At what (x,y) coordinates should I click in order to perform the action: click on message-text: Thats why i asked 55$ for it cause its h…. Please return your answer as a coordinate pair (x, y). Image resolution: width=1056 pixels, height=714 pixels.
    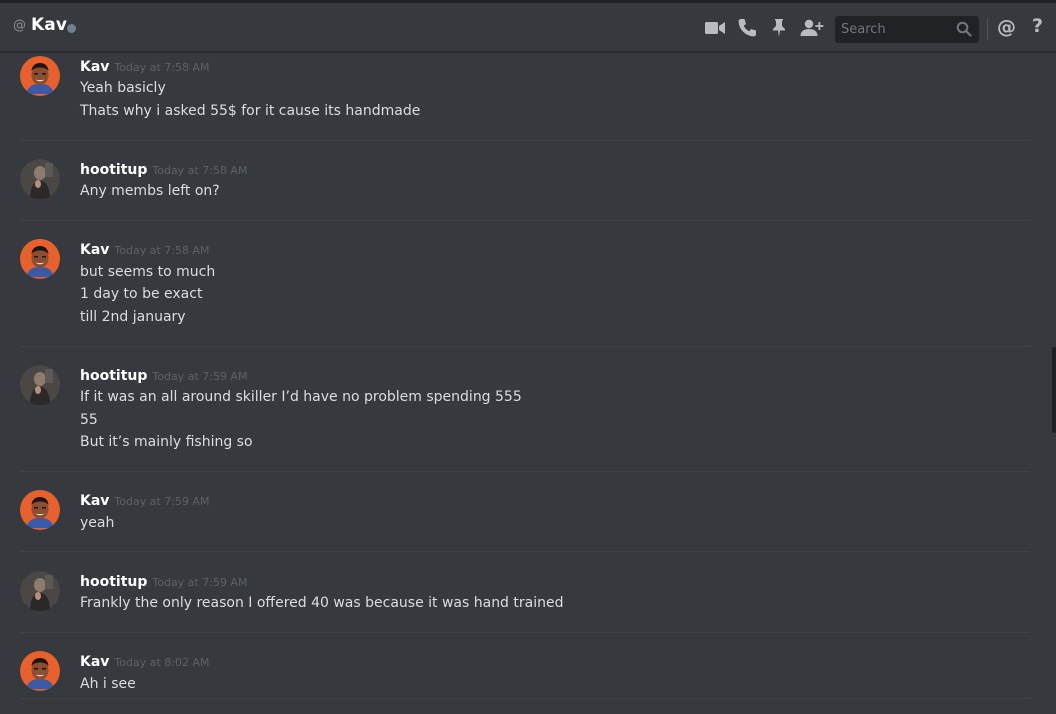
    Looking at the image, I should click on (250, 111).